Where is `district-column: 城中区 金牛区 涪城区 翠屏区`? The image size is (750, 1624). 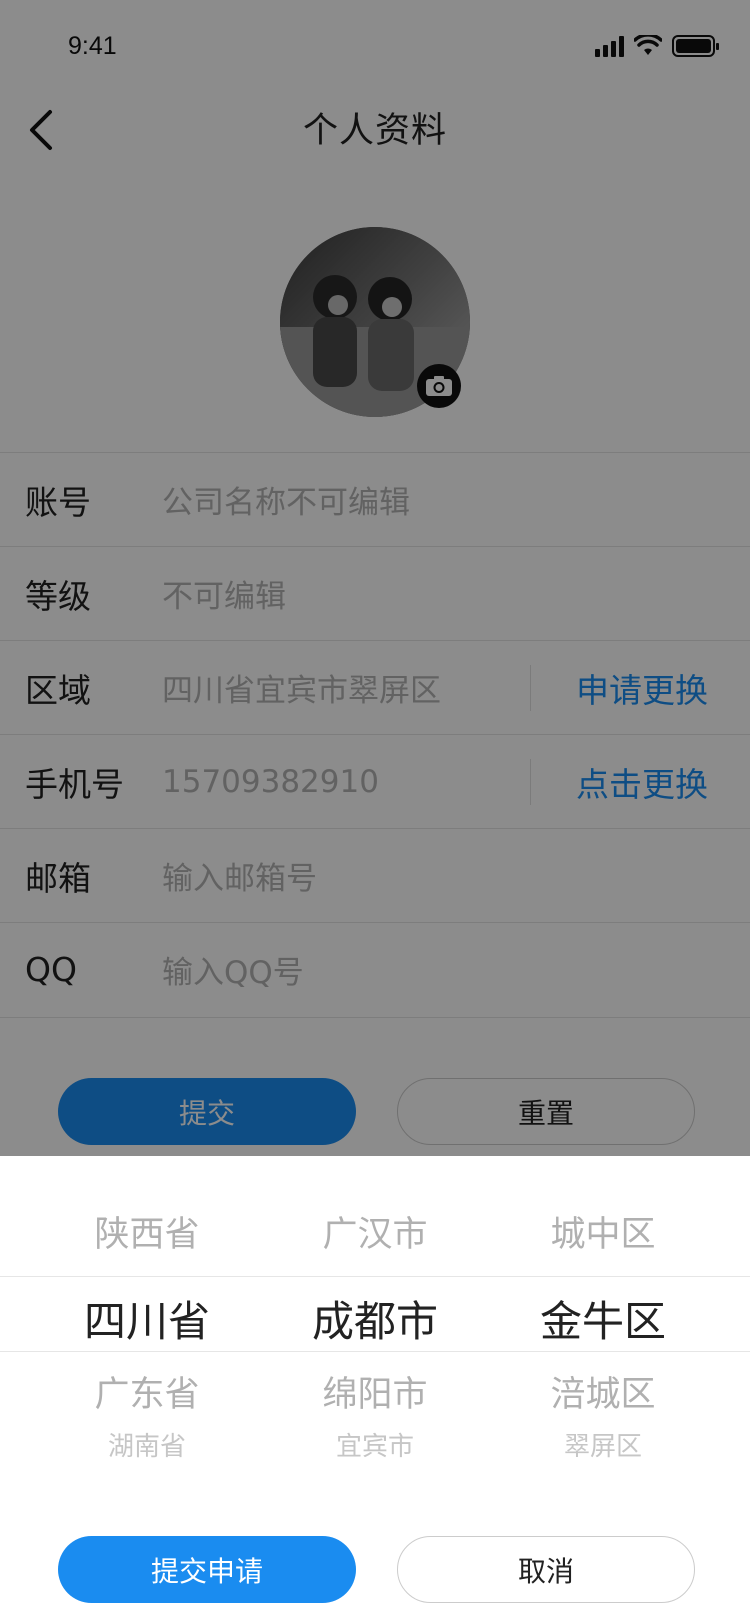 district-column: 城中区 金牛区 涪城区 翠屏区 is located at coordinates (603, 1356).